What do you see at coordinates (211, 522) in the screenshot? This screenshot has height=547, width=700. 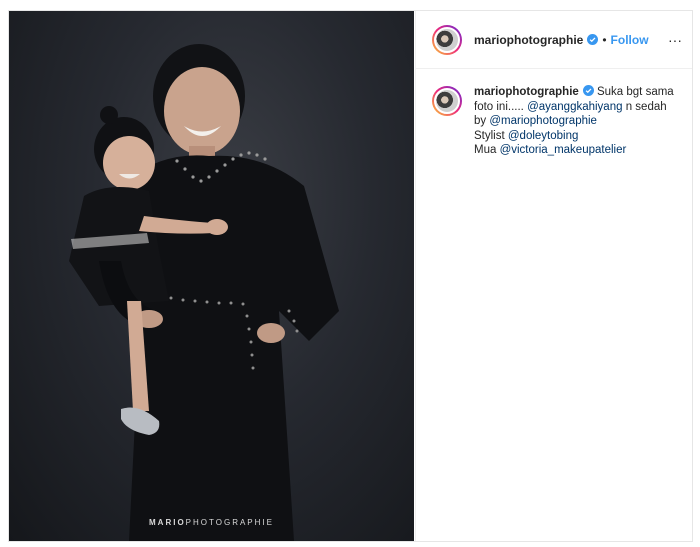 I see `photo-watermark: MARIOPHOTOGRAPHIE` at bounding box center [211, 522].